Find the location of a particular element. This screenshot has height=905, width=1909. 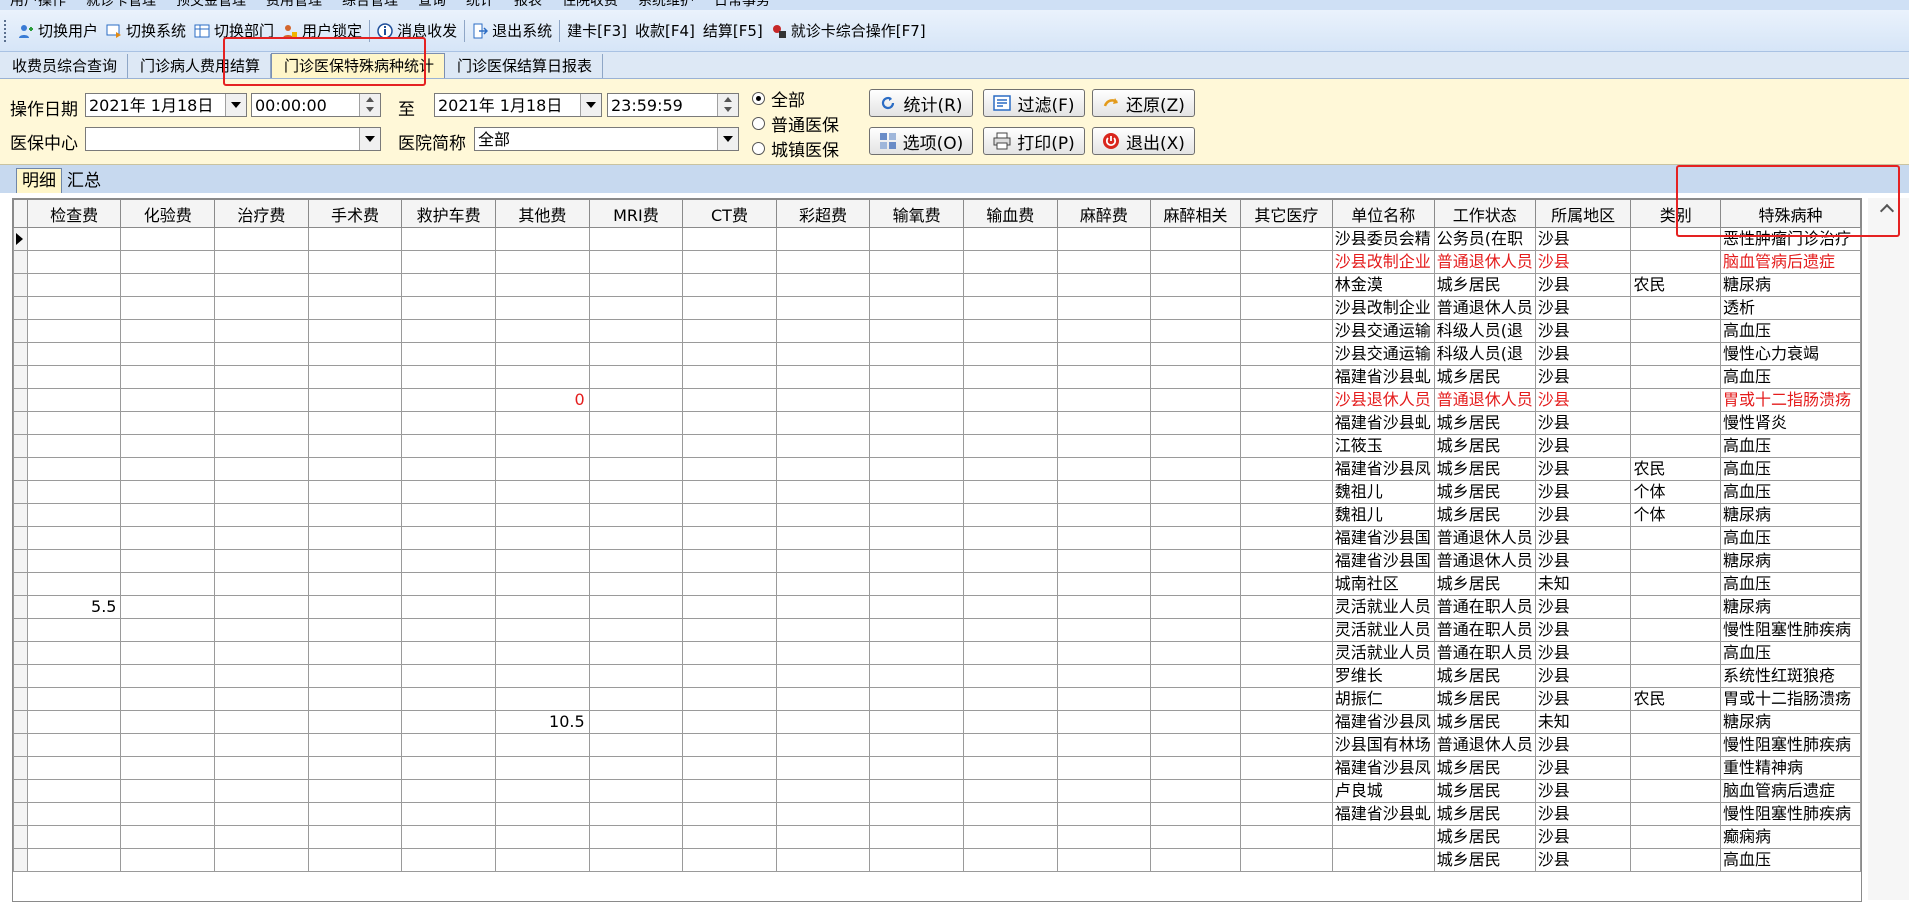

table-row: 沙县委员会精 公务员(在职 沙县 恶性肿瘤门诊治疗 is located at coordinates (937, 239).